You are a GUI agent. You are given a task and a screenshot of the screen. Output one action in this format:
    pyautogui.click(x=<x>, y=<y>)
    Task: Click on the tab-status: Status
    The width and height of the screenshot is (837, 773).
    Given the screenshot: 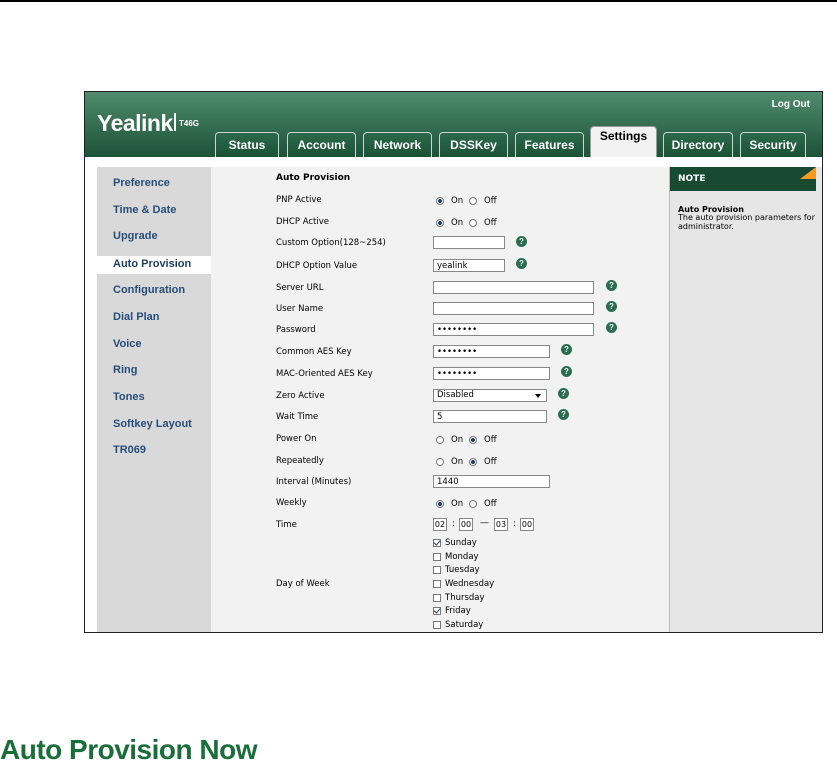 What is the action you would take?
    pyautogui.click(x=247, y=144)
    